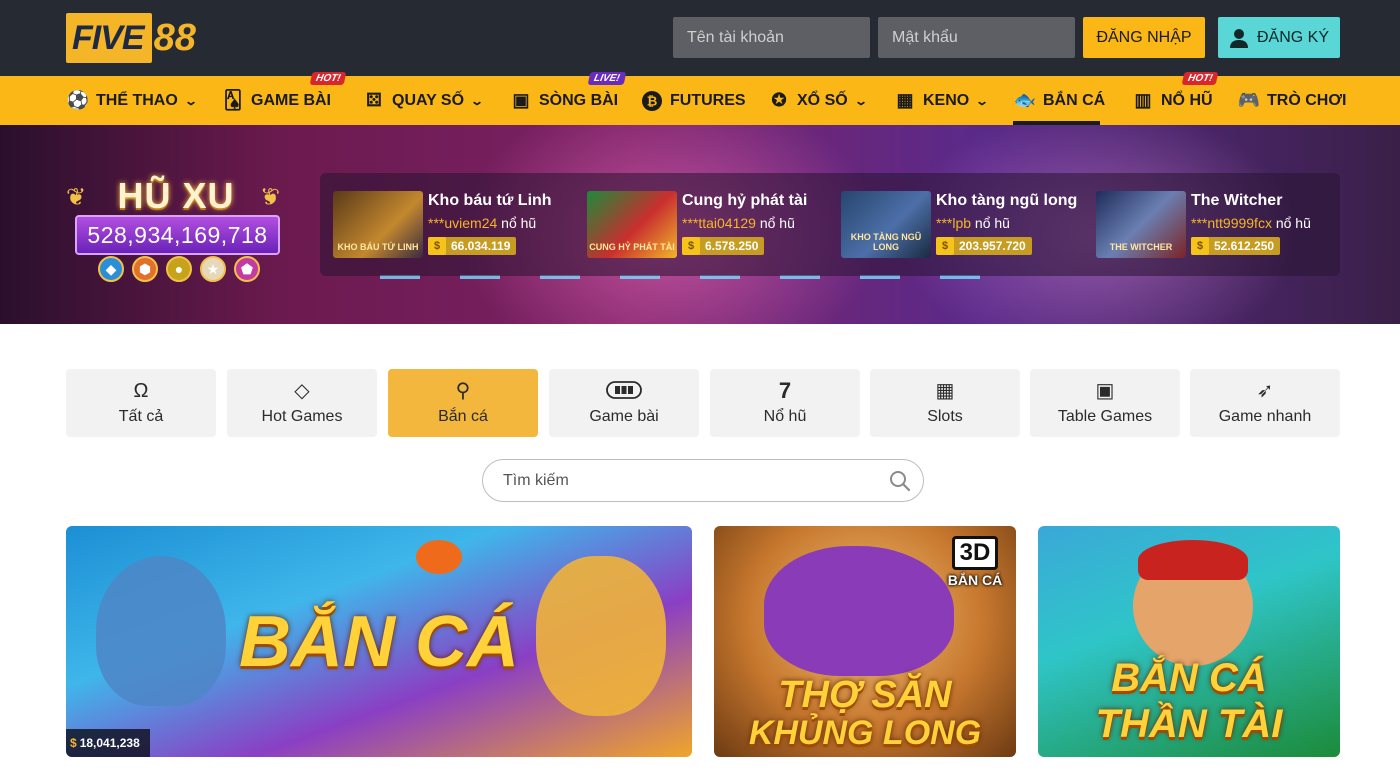 The height and width of the screenshot is (772, 1400). I want to click on nav-item-xo-so: ✪ XỔ SỐ ⌄, so click(817, 100).